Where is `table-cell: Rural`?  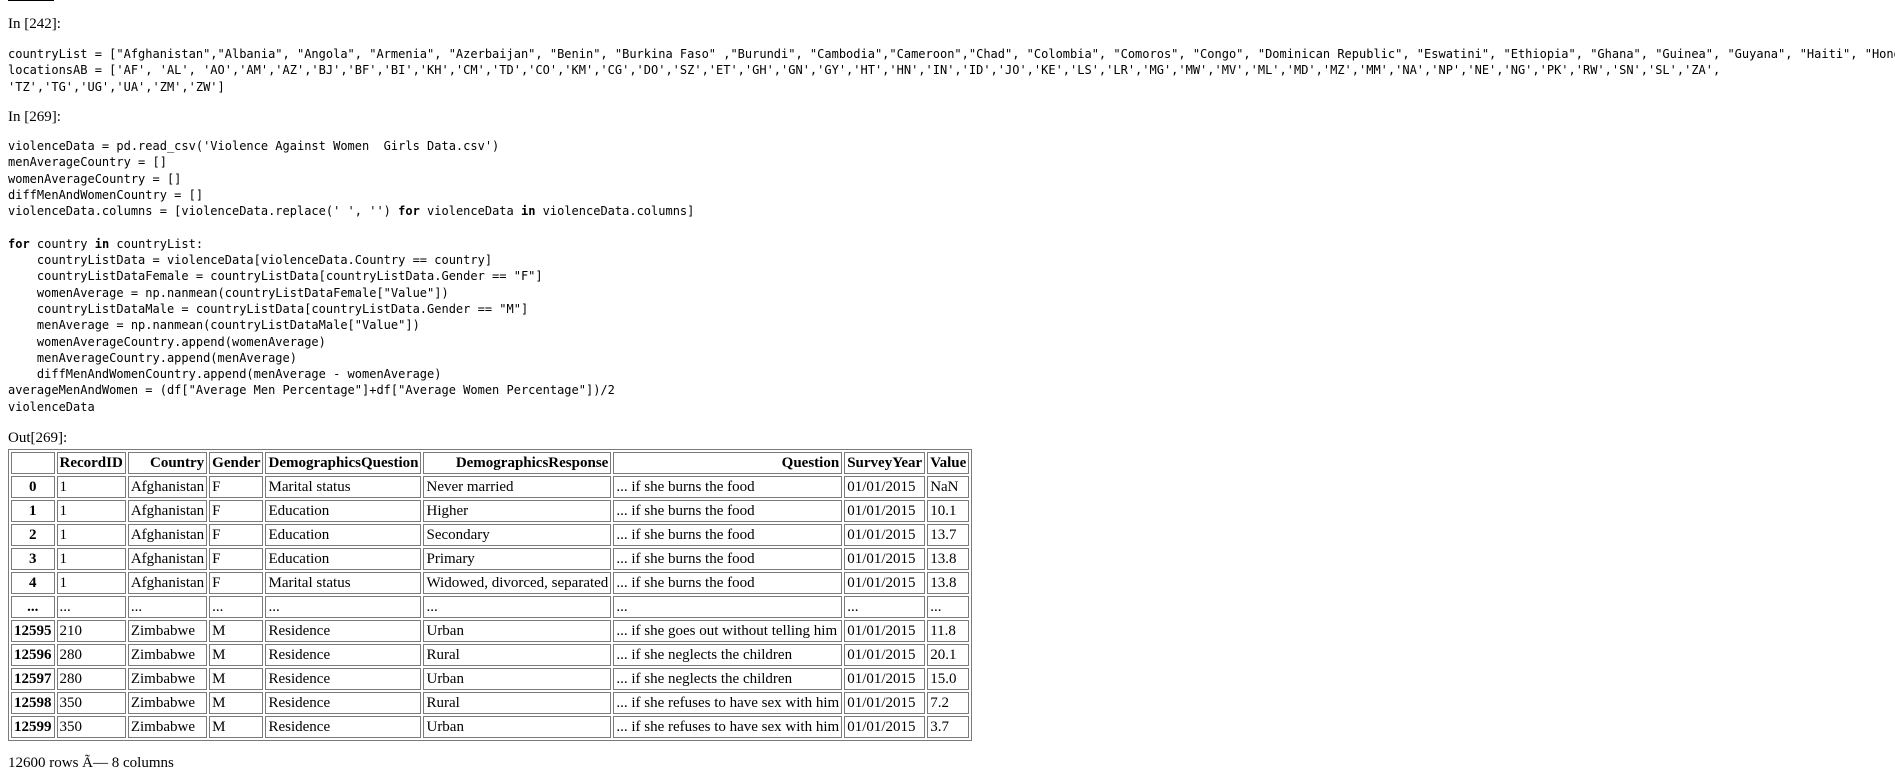
table-cell: Rural is located at coordinates (517, 703).